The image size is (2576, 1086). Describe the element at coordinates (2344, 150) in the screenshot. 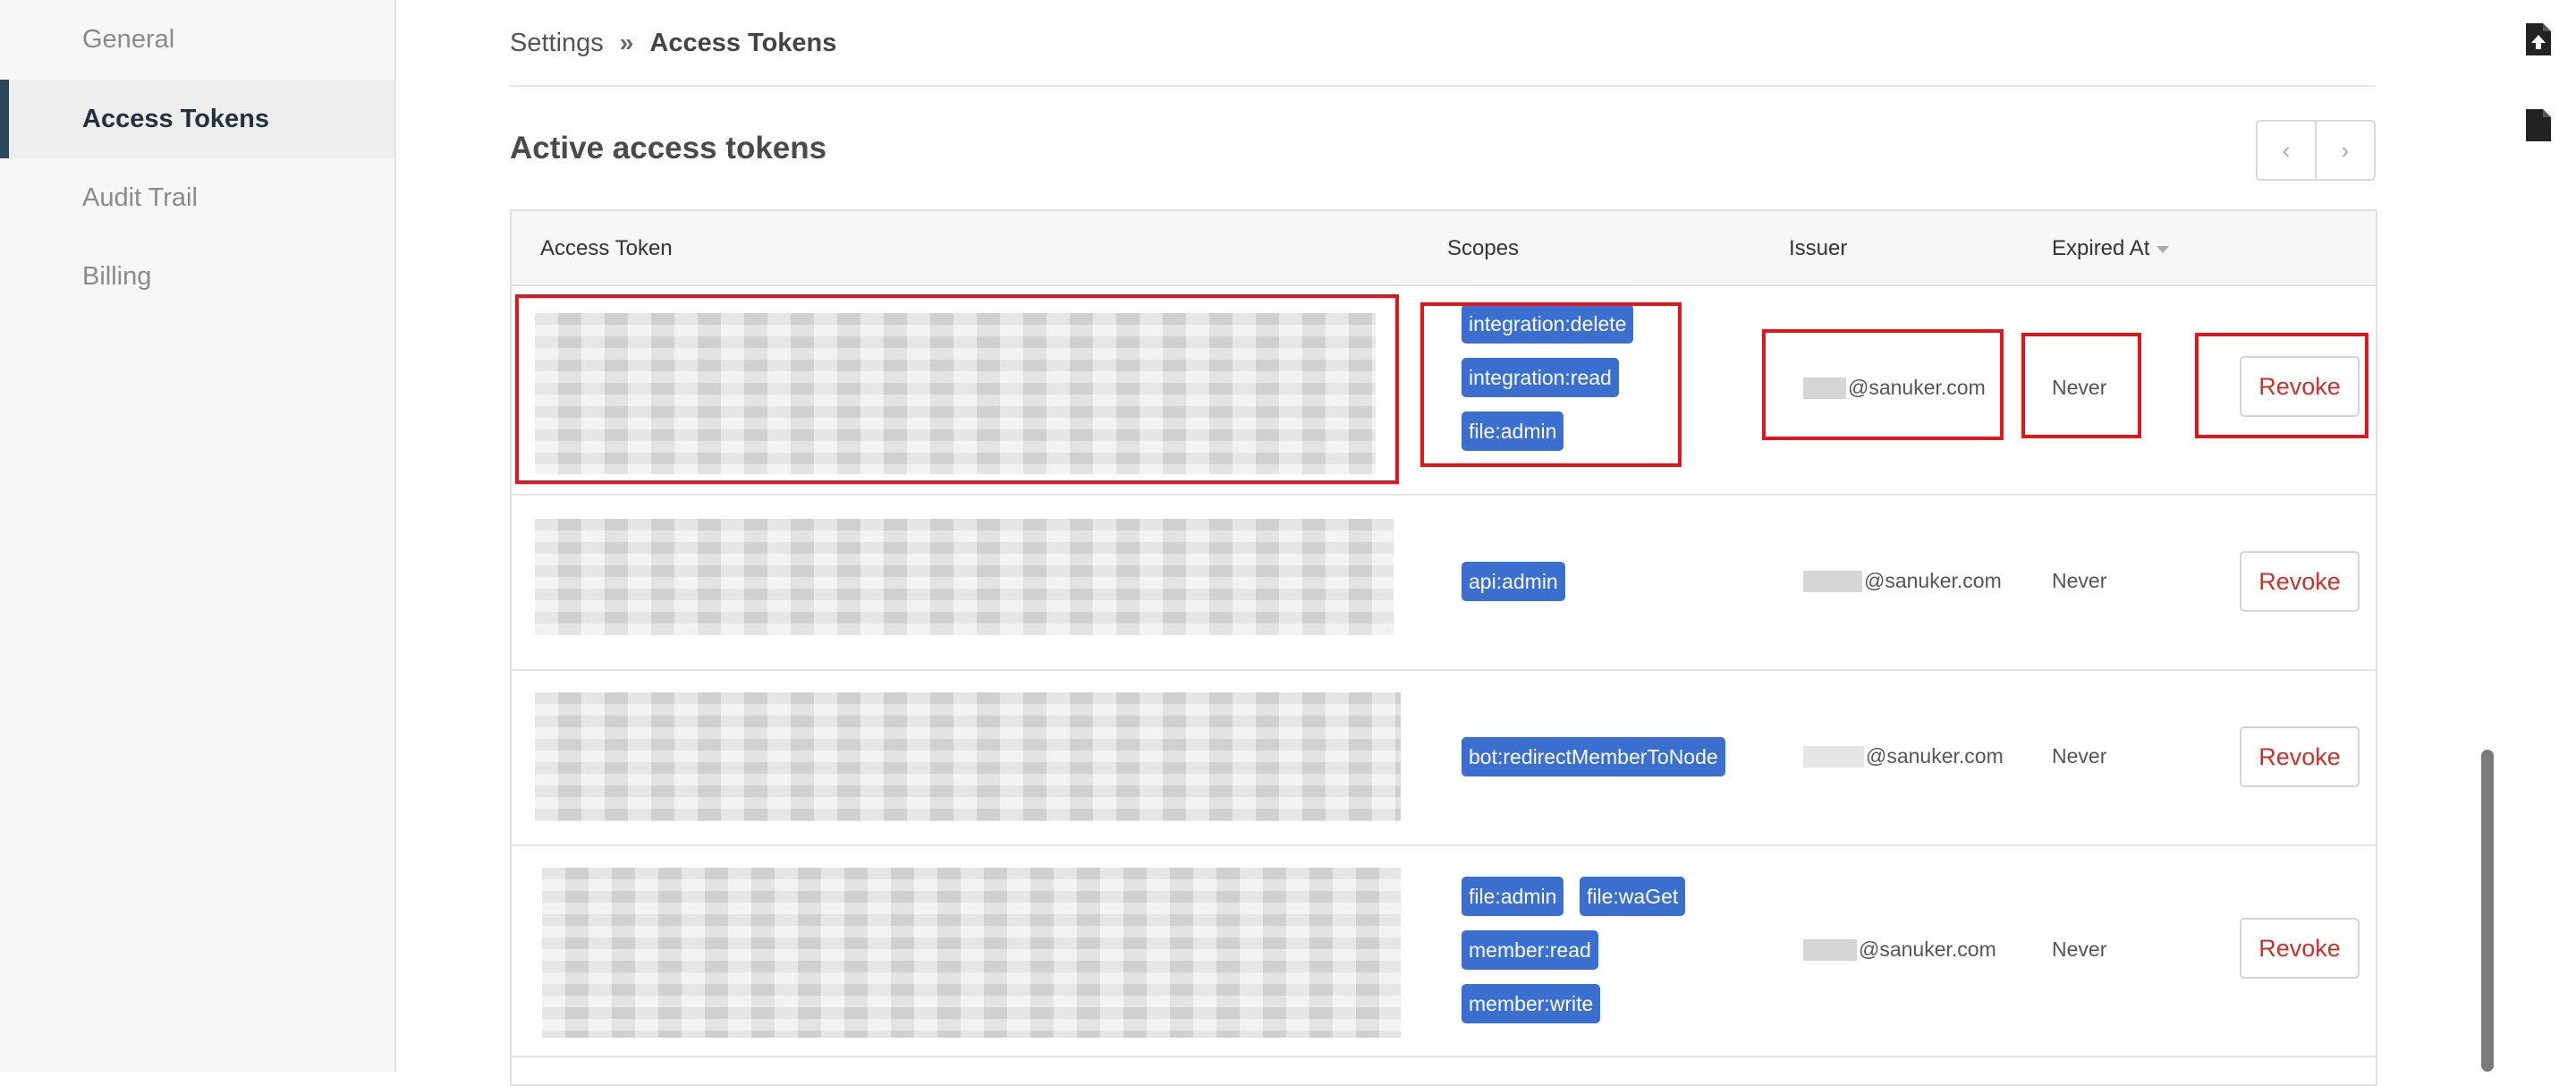

I see `chevron-right-icon: ›` at that location.